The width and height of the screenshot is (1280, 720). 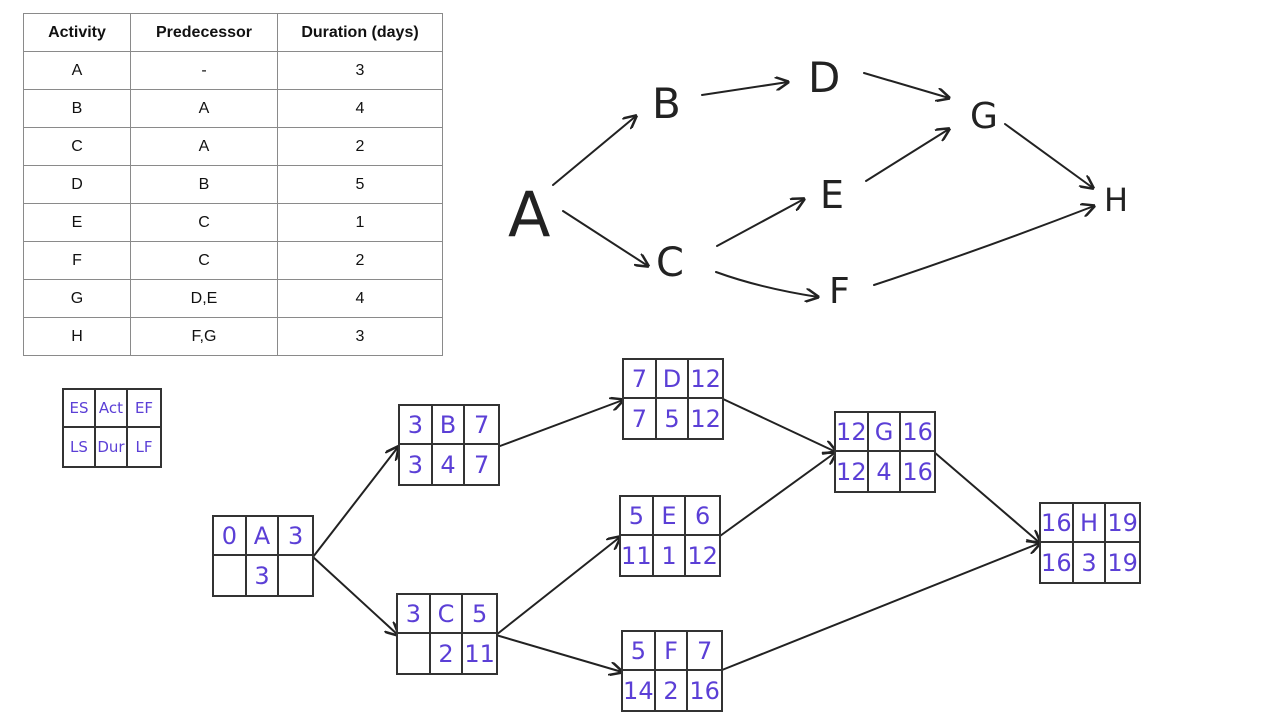 I want to click on header-duration: Duration (days), so click(x=360, y=32).